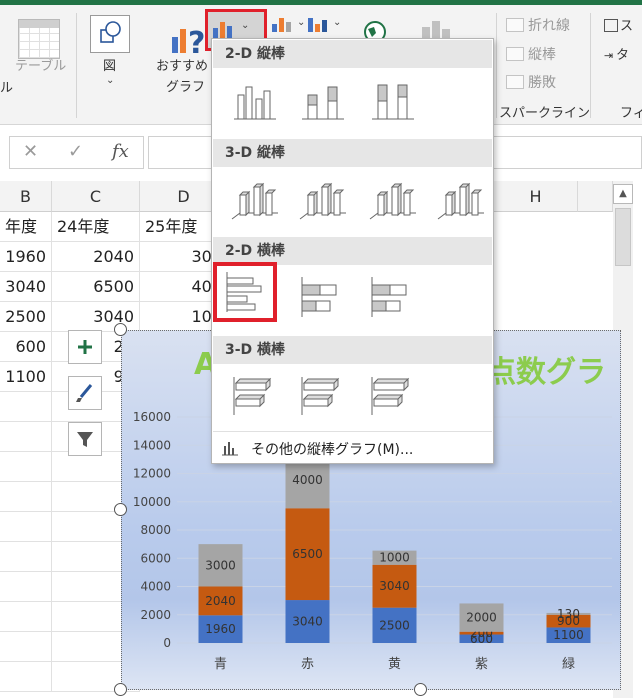 This screenshot has height=698, width=642. I want to click on figure-button, so click(110, 34).